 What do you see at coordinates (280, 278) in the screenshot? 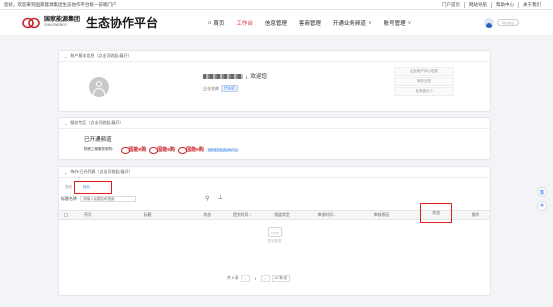
I see `page-size-select: 10 条/页` at bounding box center [280, 278].